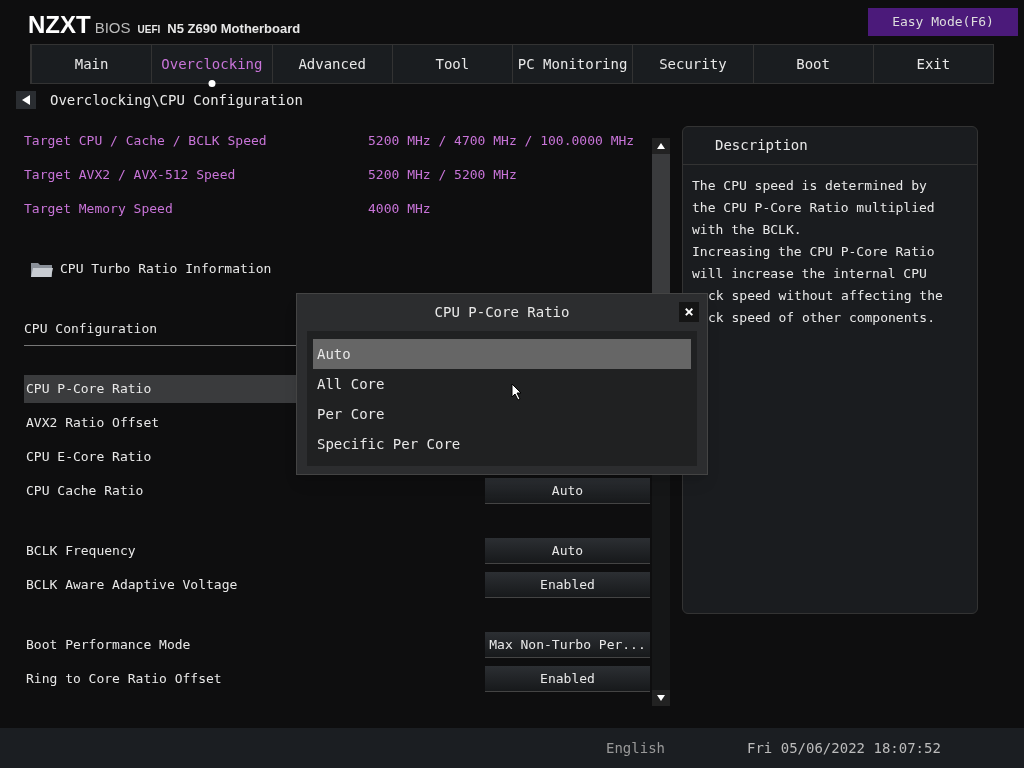 The image size is (1024, 768). I want to click on setting-label: CPU Cache Ratio, so click(156, 491).